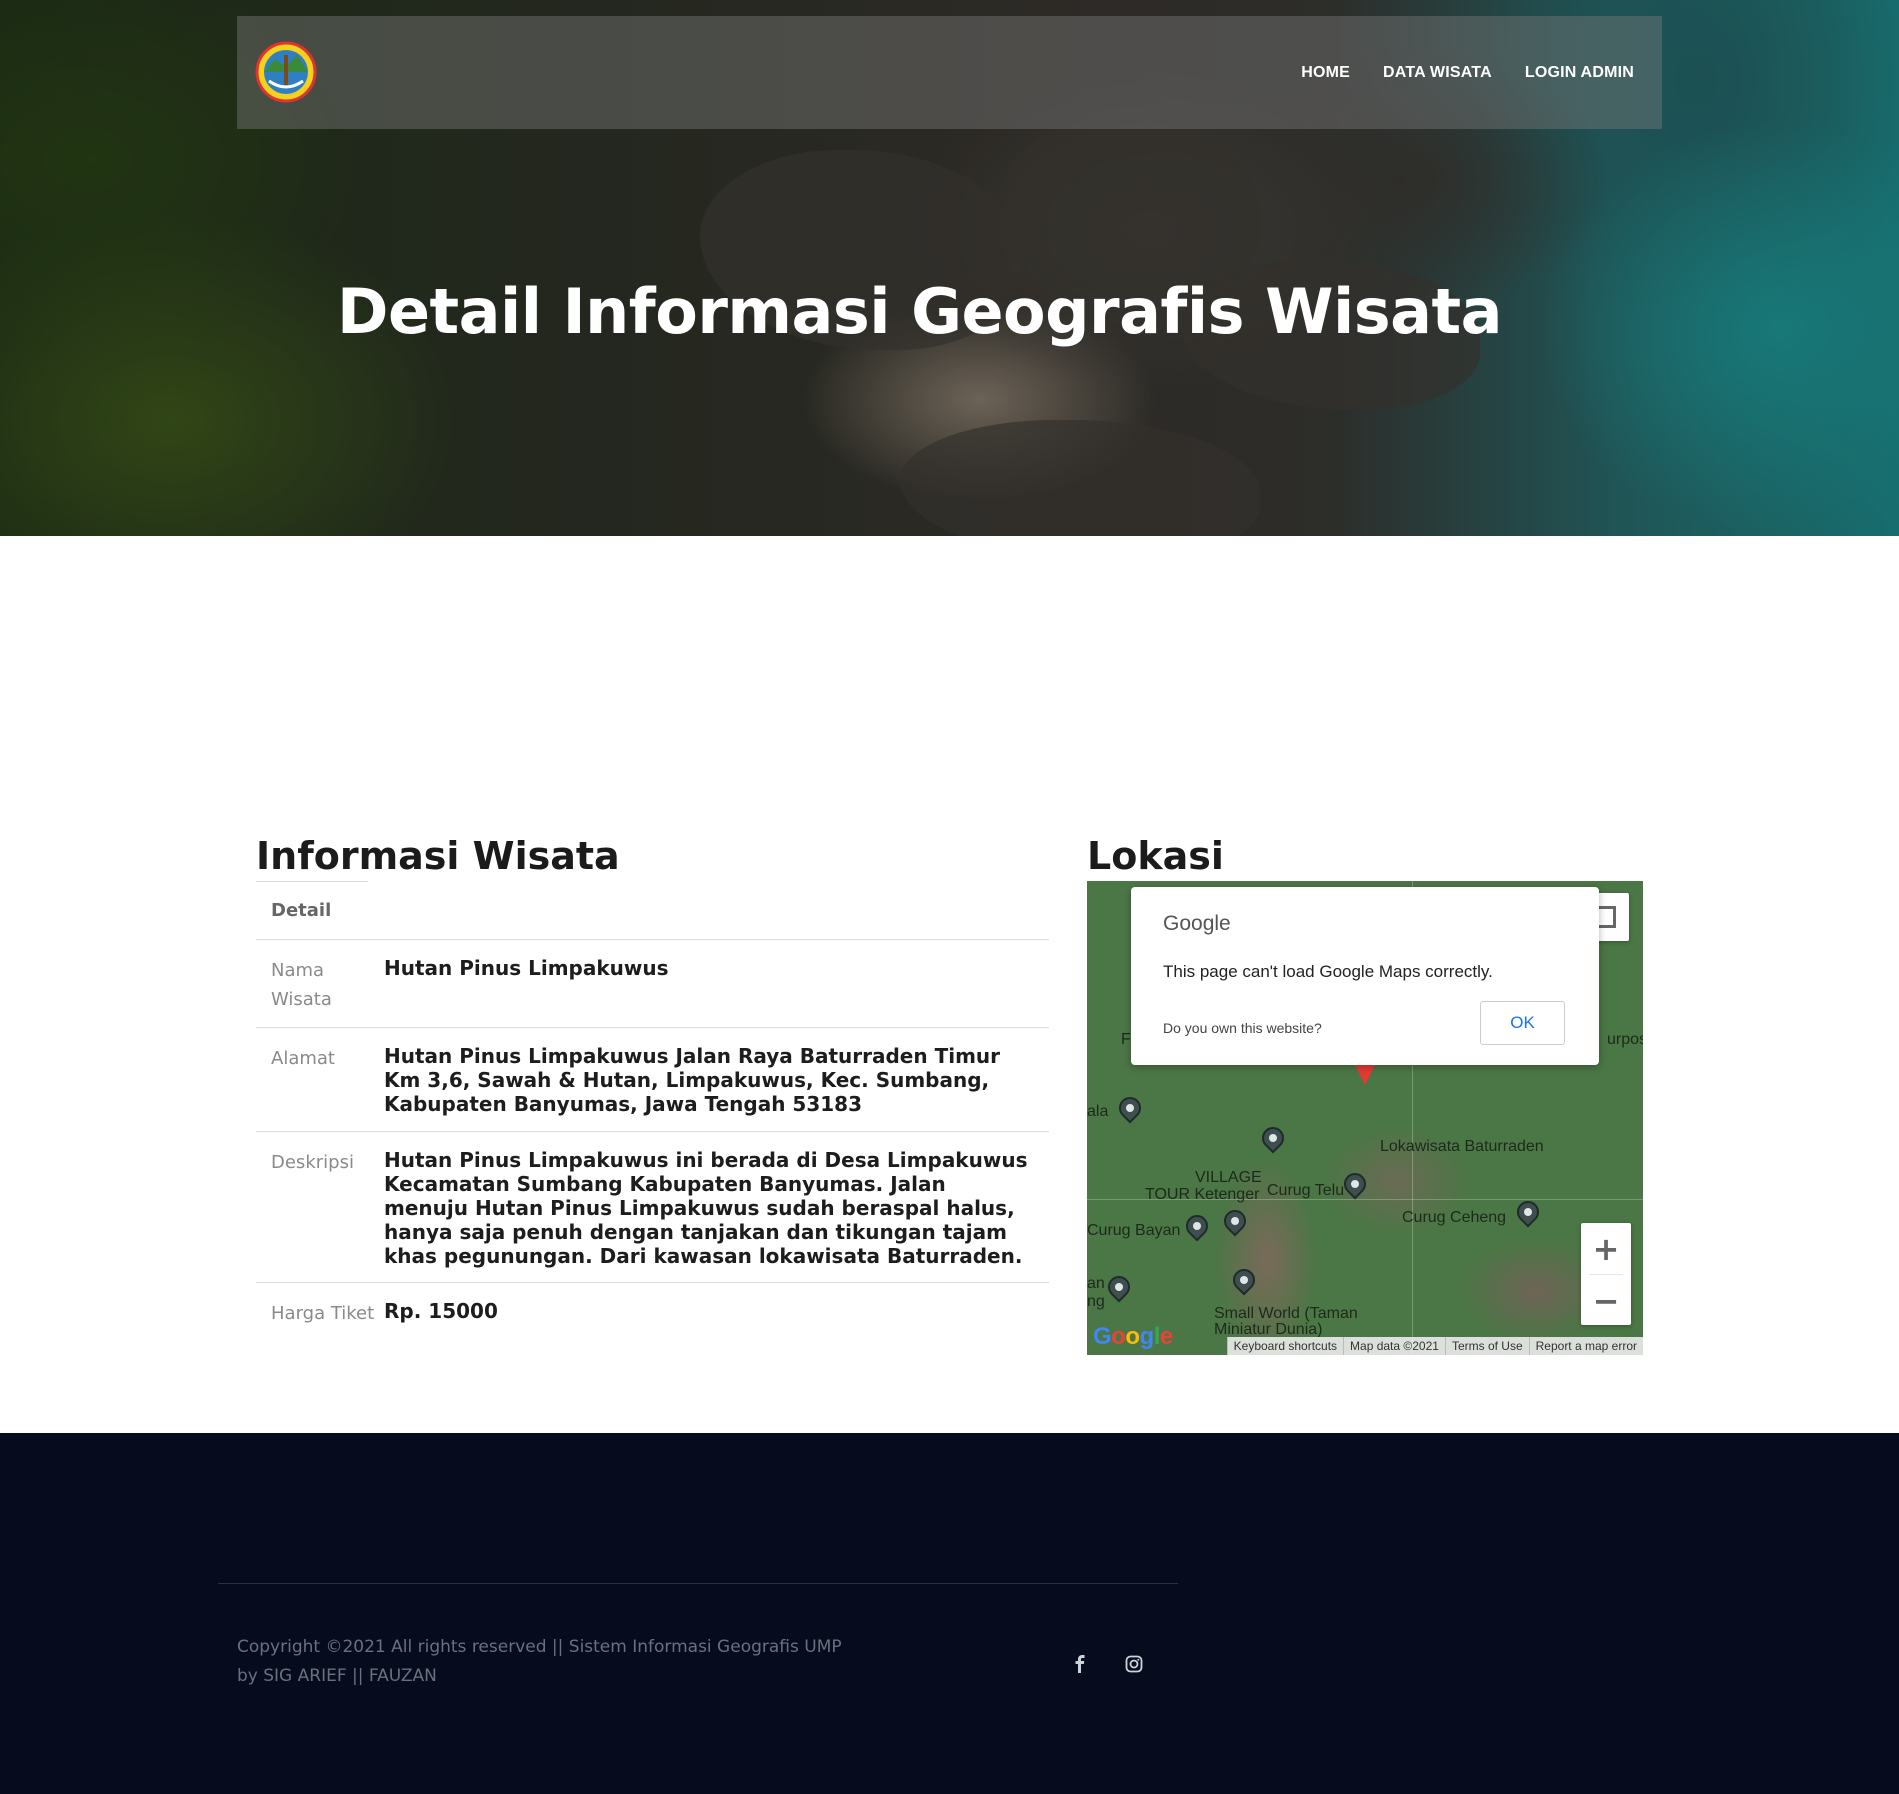 Image resolution: width=1899 pixels, height=1794 pixels. I want to click on instagram-icon, so click(1134, 1664).